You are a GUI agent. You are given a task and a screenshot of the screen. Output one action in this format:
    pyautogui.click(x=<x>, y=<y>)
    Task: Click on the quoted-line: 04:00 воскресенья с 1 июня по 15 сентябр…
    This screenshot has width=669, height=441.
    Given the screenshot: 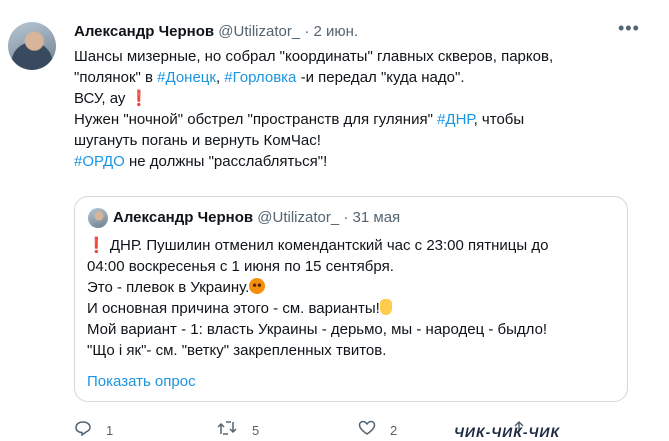 What is the action you would take?
    pyautogui.click(x=240, y=266)
    